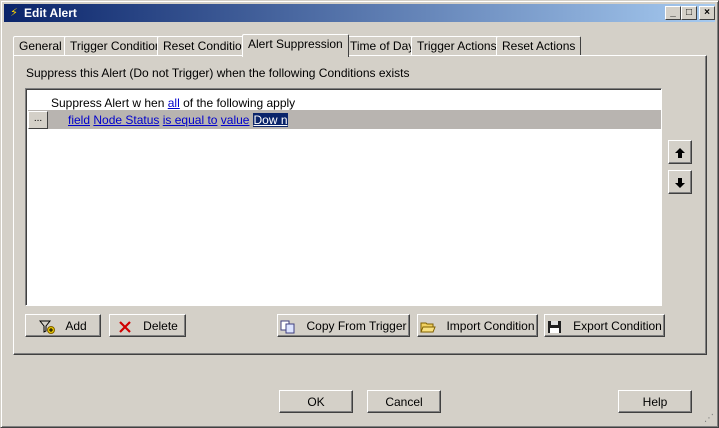 The image size is (719, 428). I want to click on alert-app-icon: ⚡, so click(14, 13).